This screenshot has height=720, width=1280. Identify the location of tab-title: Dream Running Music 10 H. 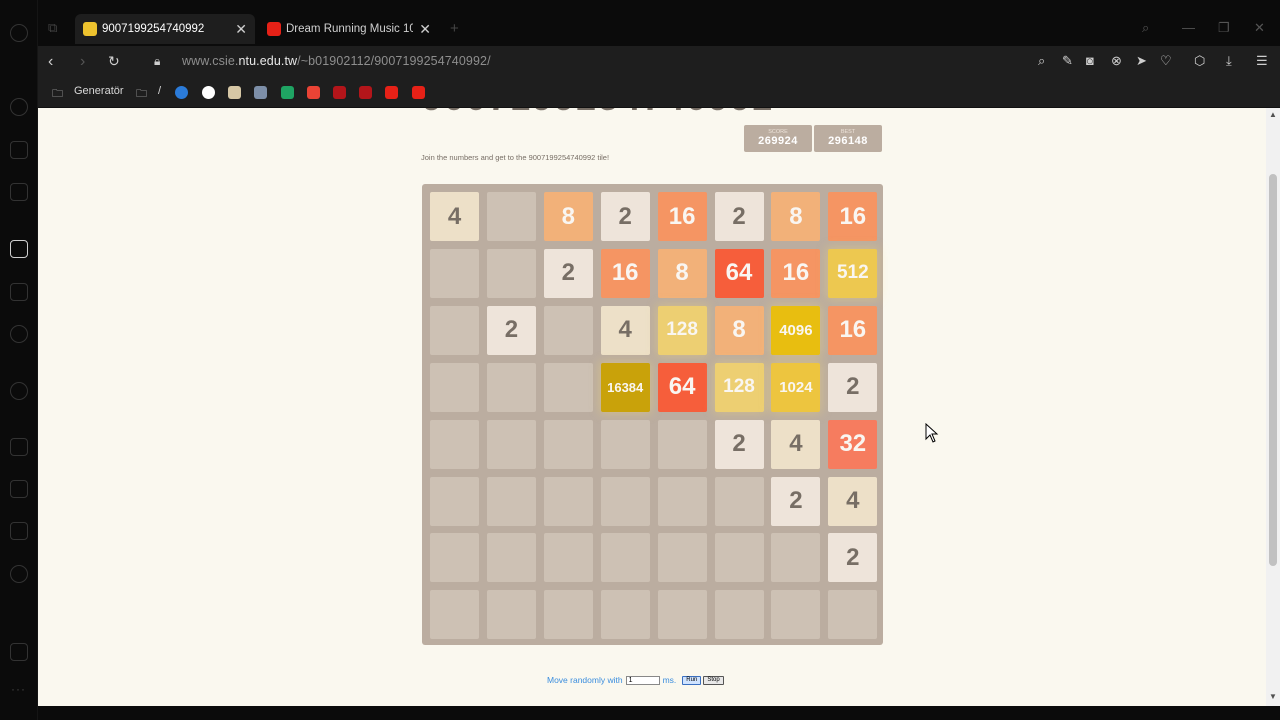
(350, 29).